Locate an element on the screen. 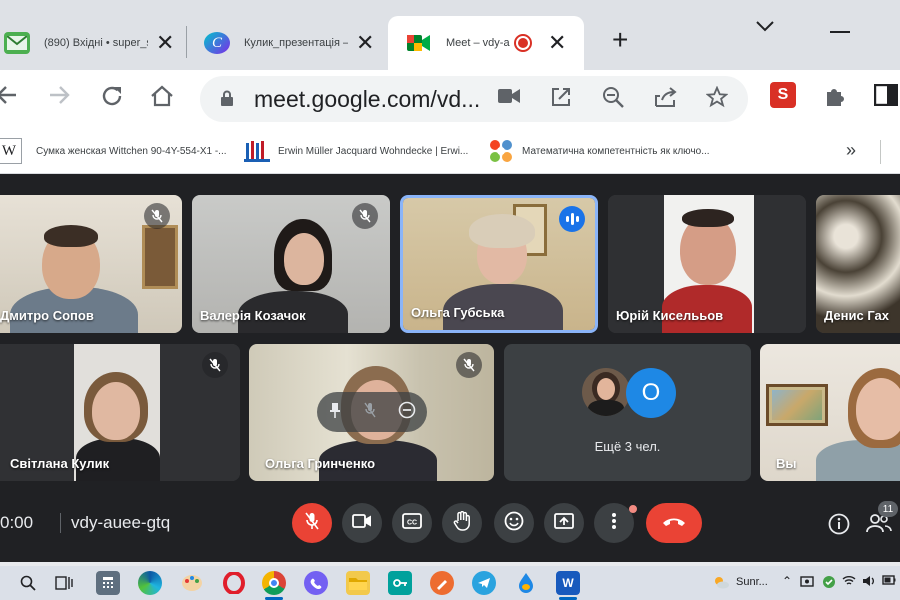 This screenshot has width=900, height=600. participant-tile: Світлана Кулик is located at coordinates (120, 412).